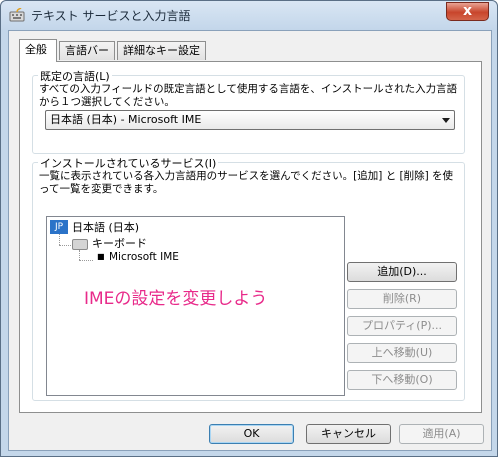 This screenshot has height=457, width=498. I want to click on title-bar: テキスト サービスと入力言語 x, so click(249, 15).